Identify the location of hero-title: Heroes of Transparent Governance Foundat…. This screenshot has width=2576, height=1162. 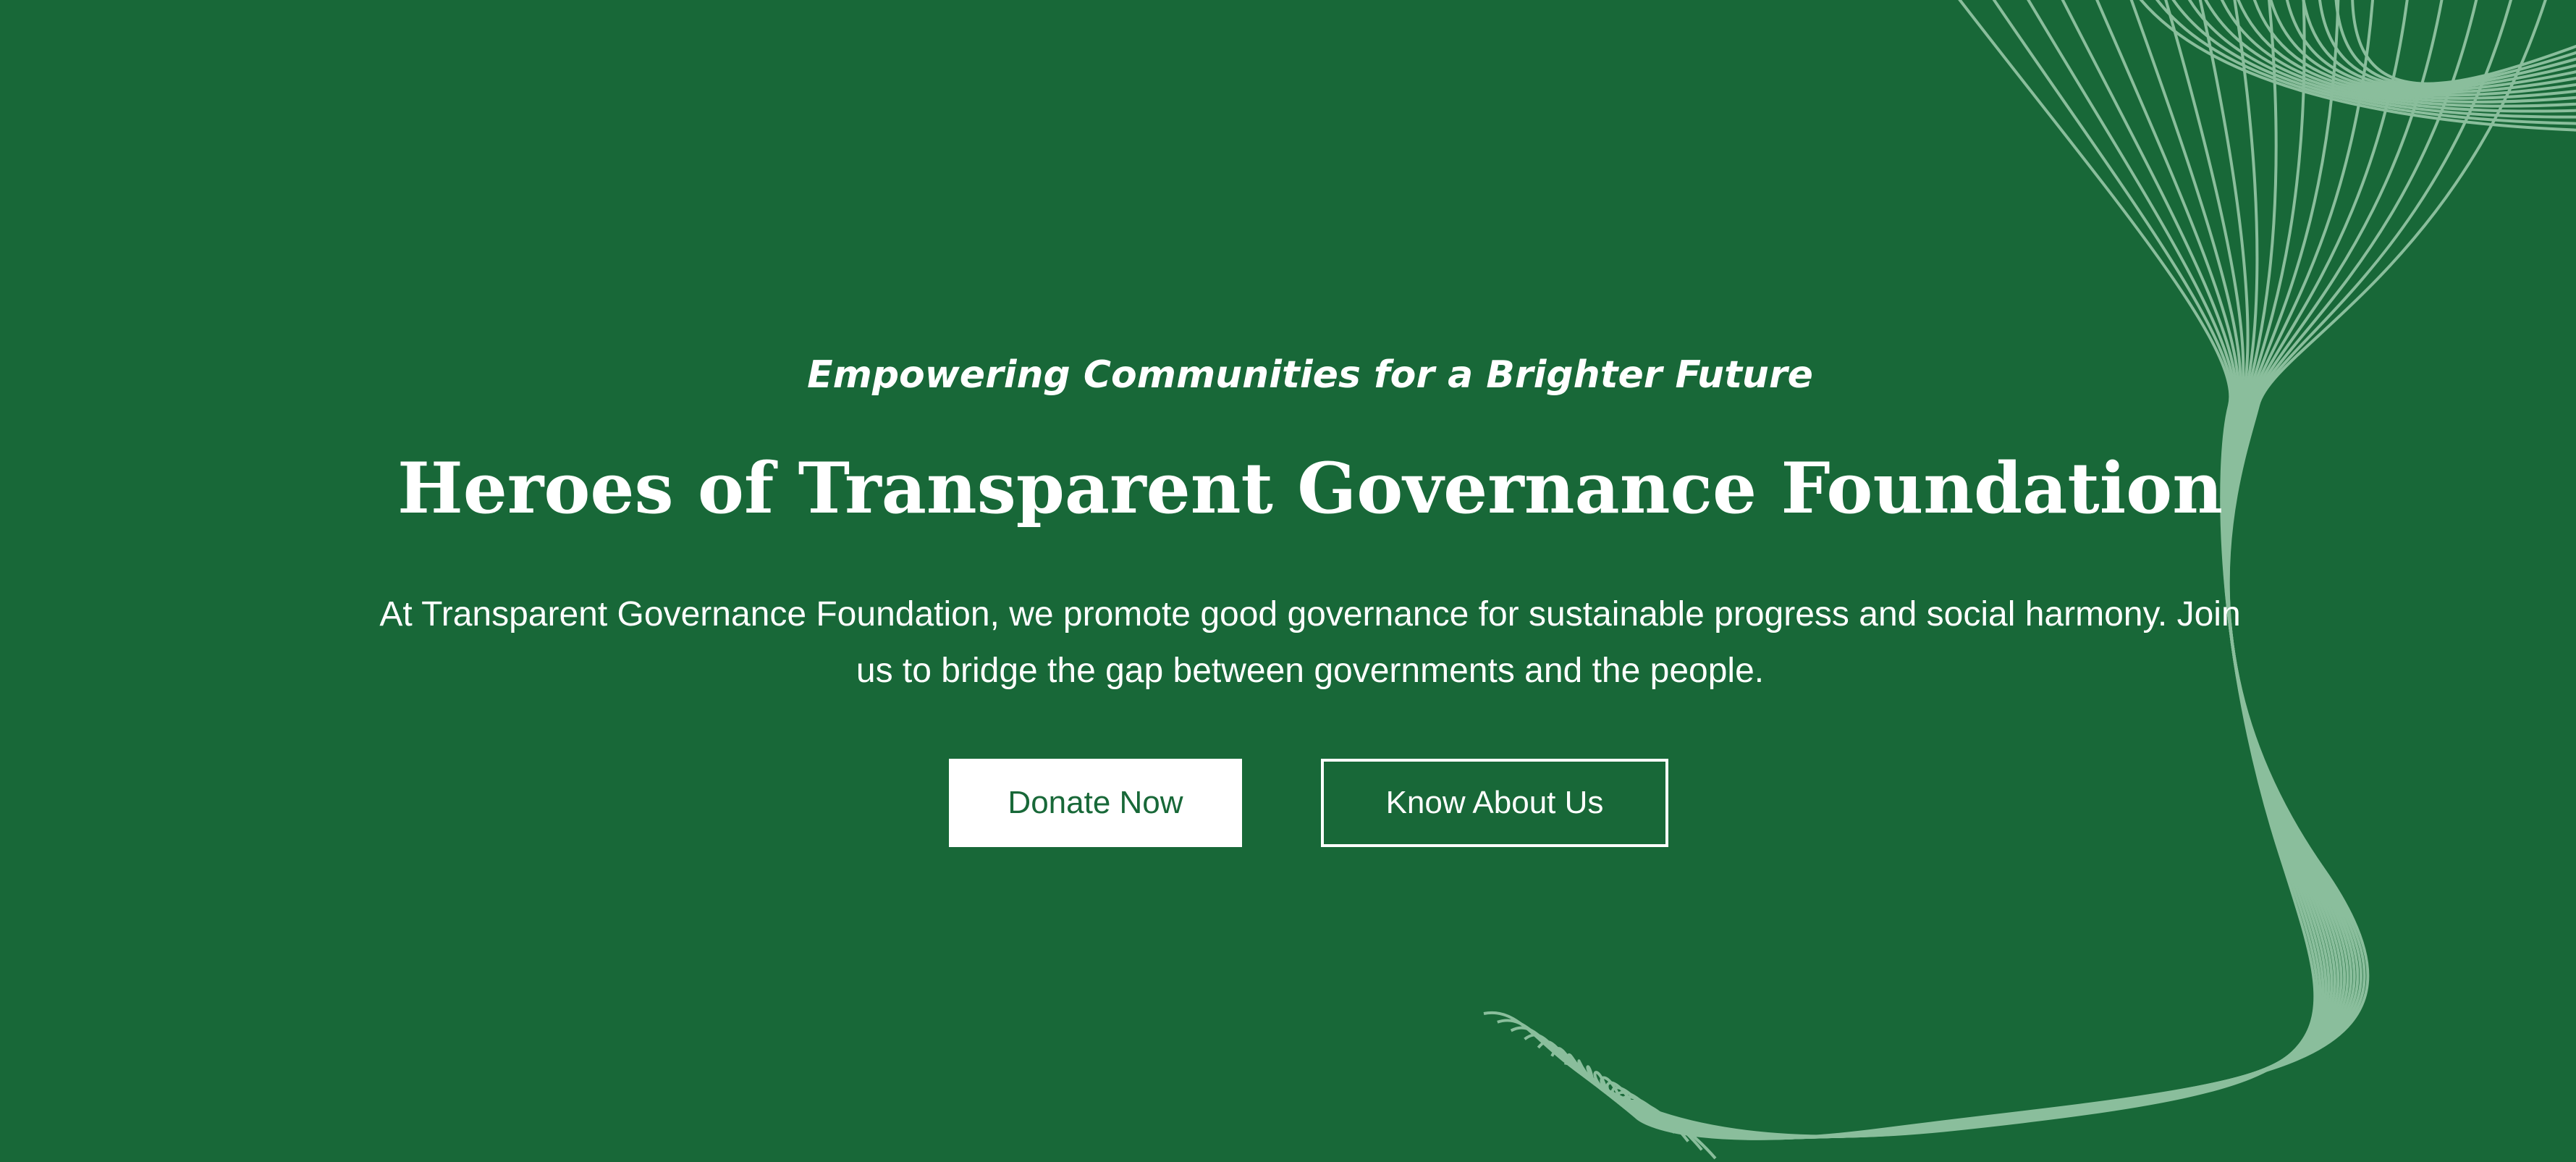
(1310, 488).